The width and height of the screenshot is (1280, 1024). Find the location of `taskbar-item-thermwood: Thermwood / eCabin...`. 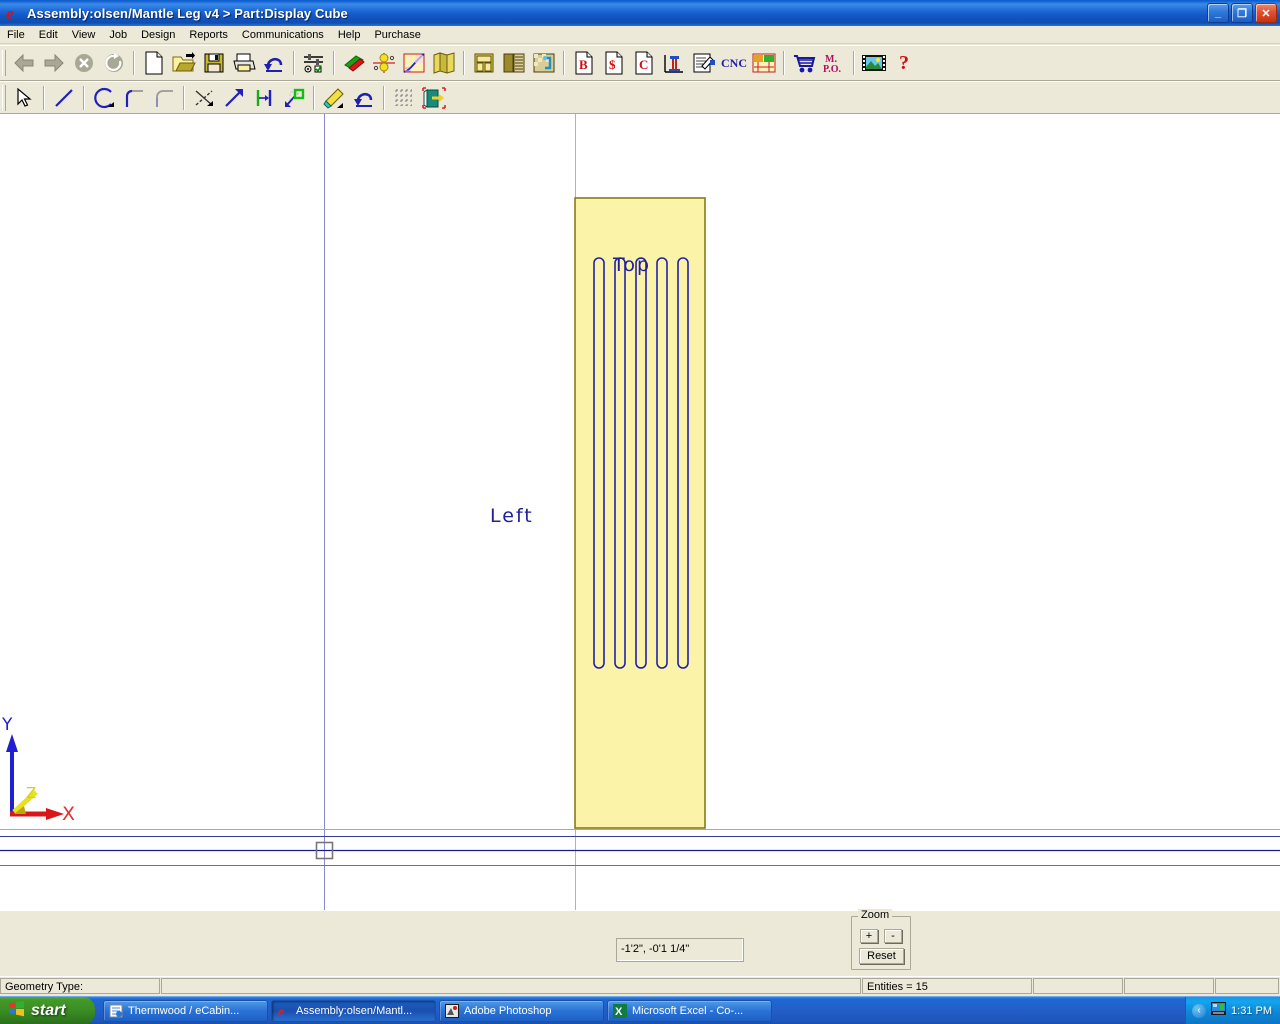

taskbar-item-thermwood: Thermwood / eCabin... is located at coordinates (185, 1010).